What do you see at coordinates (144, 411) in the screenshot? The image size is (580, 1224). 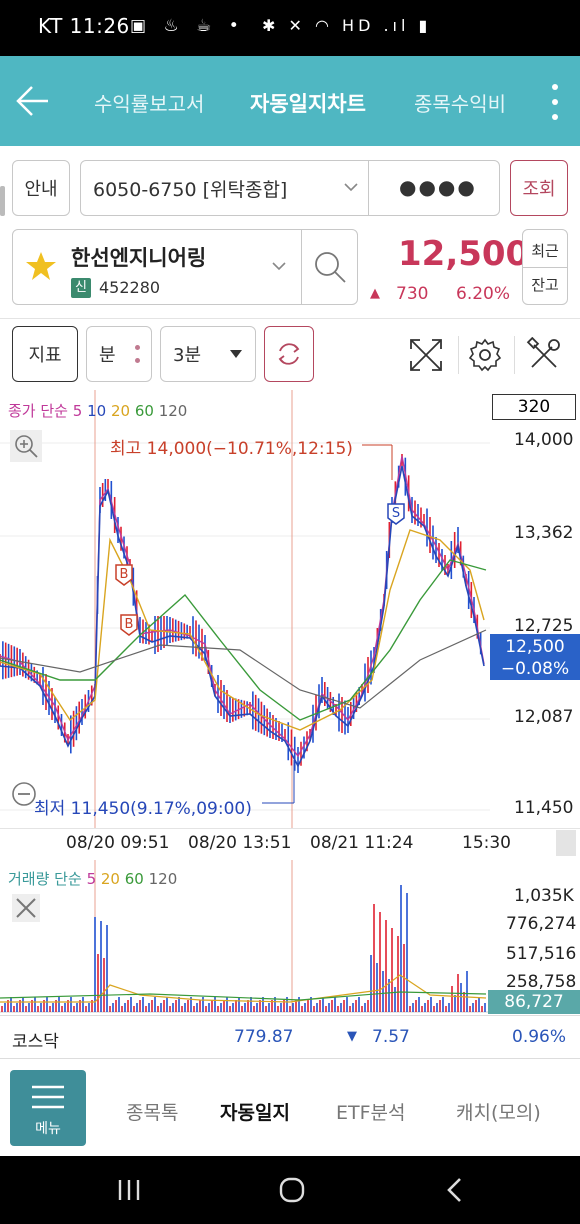 I see `legend-ma60: 60` at bounding box center [144, 411].